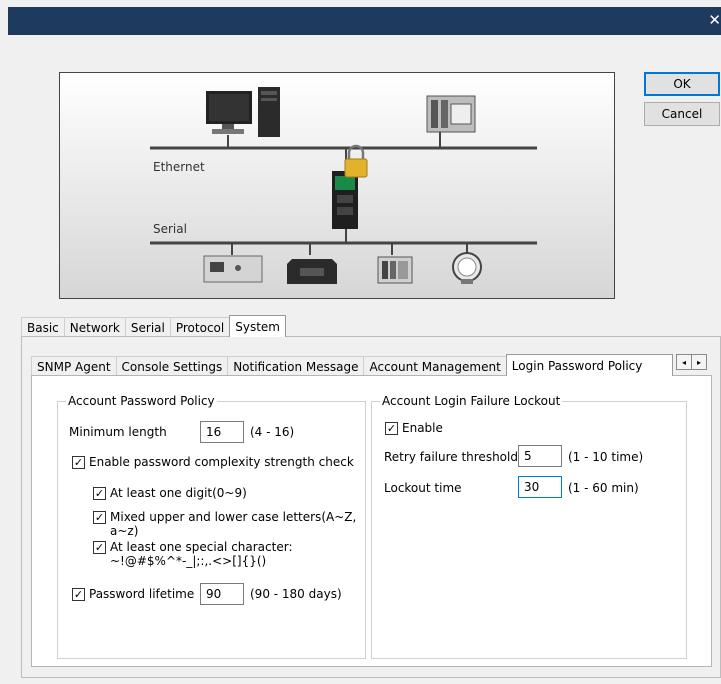  I want to click on serial-label: Serial, so click(170, 229).